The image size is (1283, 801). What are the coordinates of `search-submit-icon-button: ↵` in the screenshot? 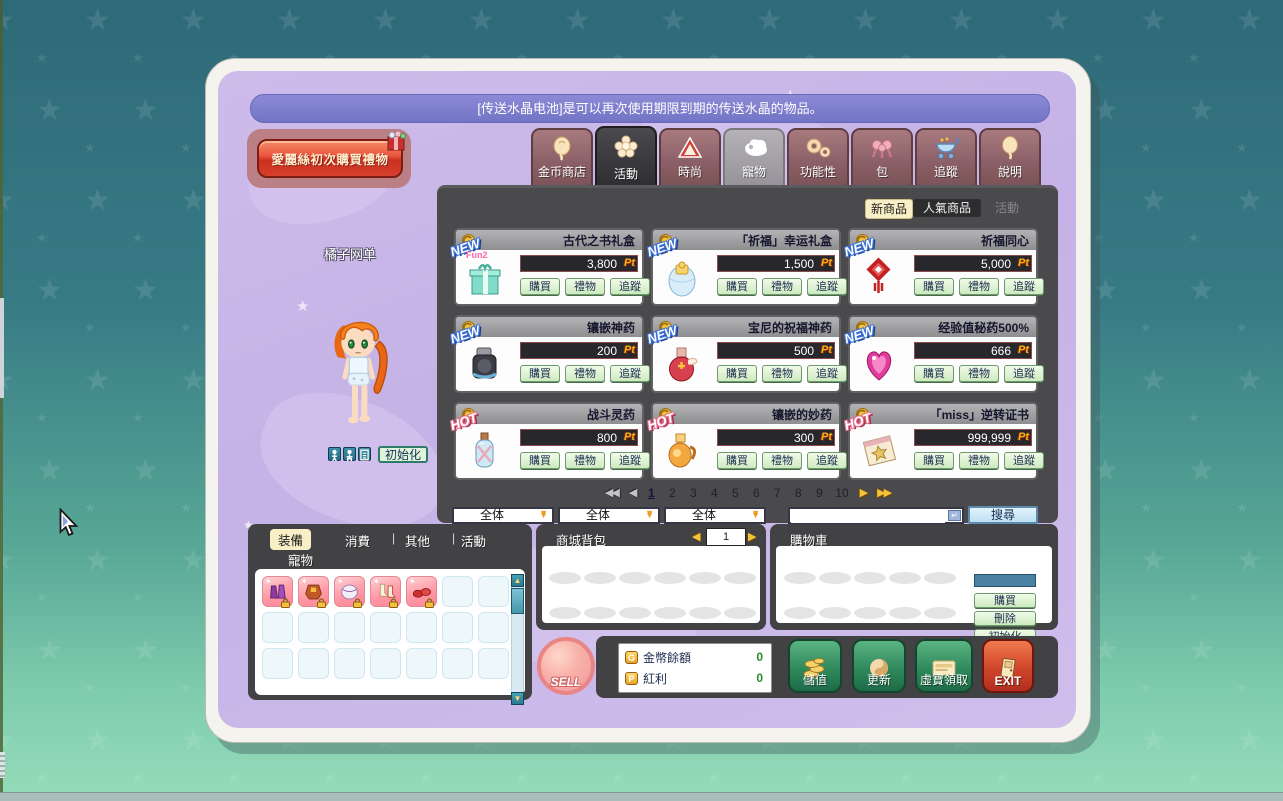 It's located at (954, 515).